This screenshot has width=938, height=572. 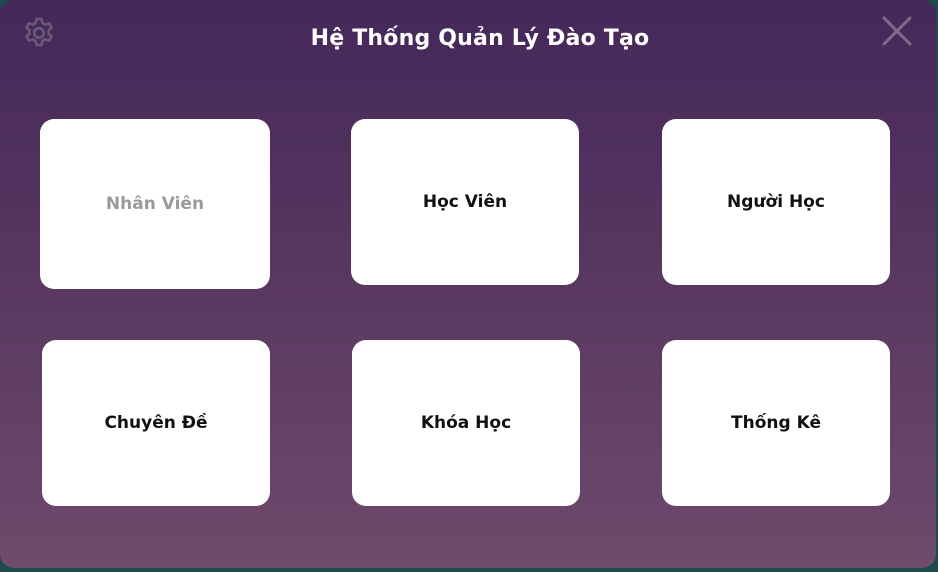 I want to click on khoa-hoc-label: Khóa Học, so click(x=466, y=423).